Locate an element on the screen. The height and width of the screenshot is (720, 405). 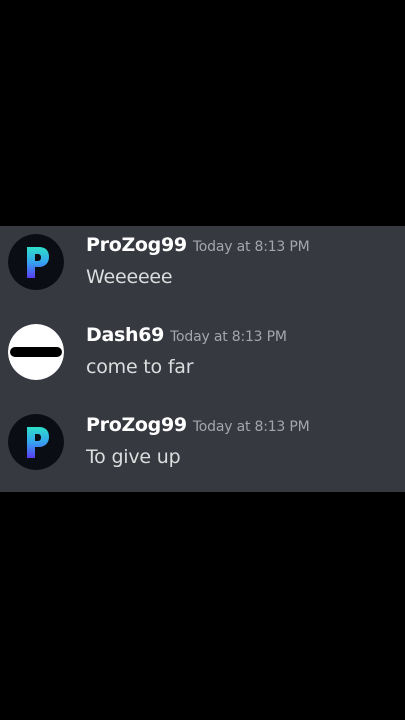
message-item: ProZog99 Today at 8:13 PM Weeeeee is located at coordinates (202, 270).